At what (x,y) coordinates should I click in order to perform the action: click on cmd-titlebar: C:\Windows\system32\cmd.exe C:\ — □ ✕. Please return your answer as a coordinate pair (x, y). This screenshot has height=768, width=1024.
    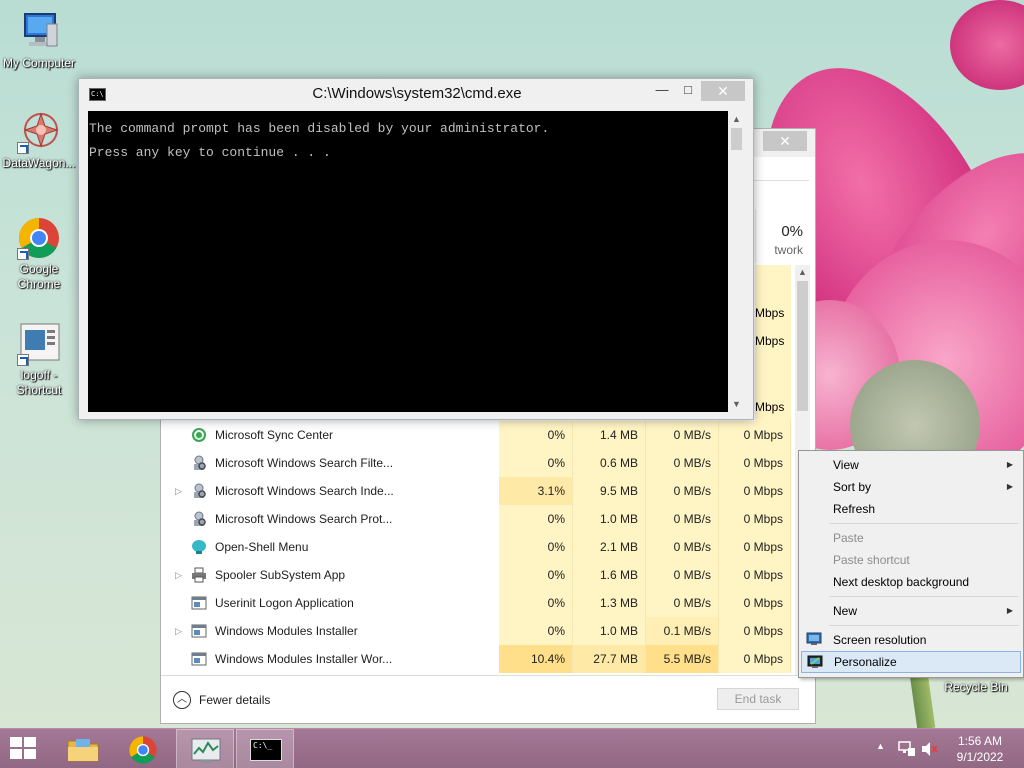
    Looking at the image, I should click on (416, 94).